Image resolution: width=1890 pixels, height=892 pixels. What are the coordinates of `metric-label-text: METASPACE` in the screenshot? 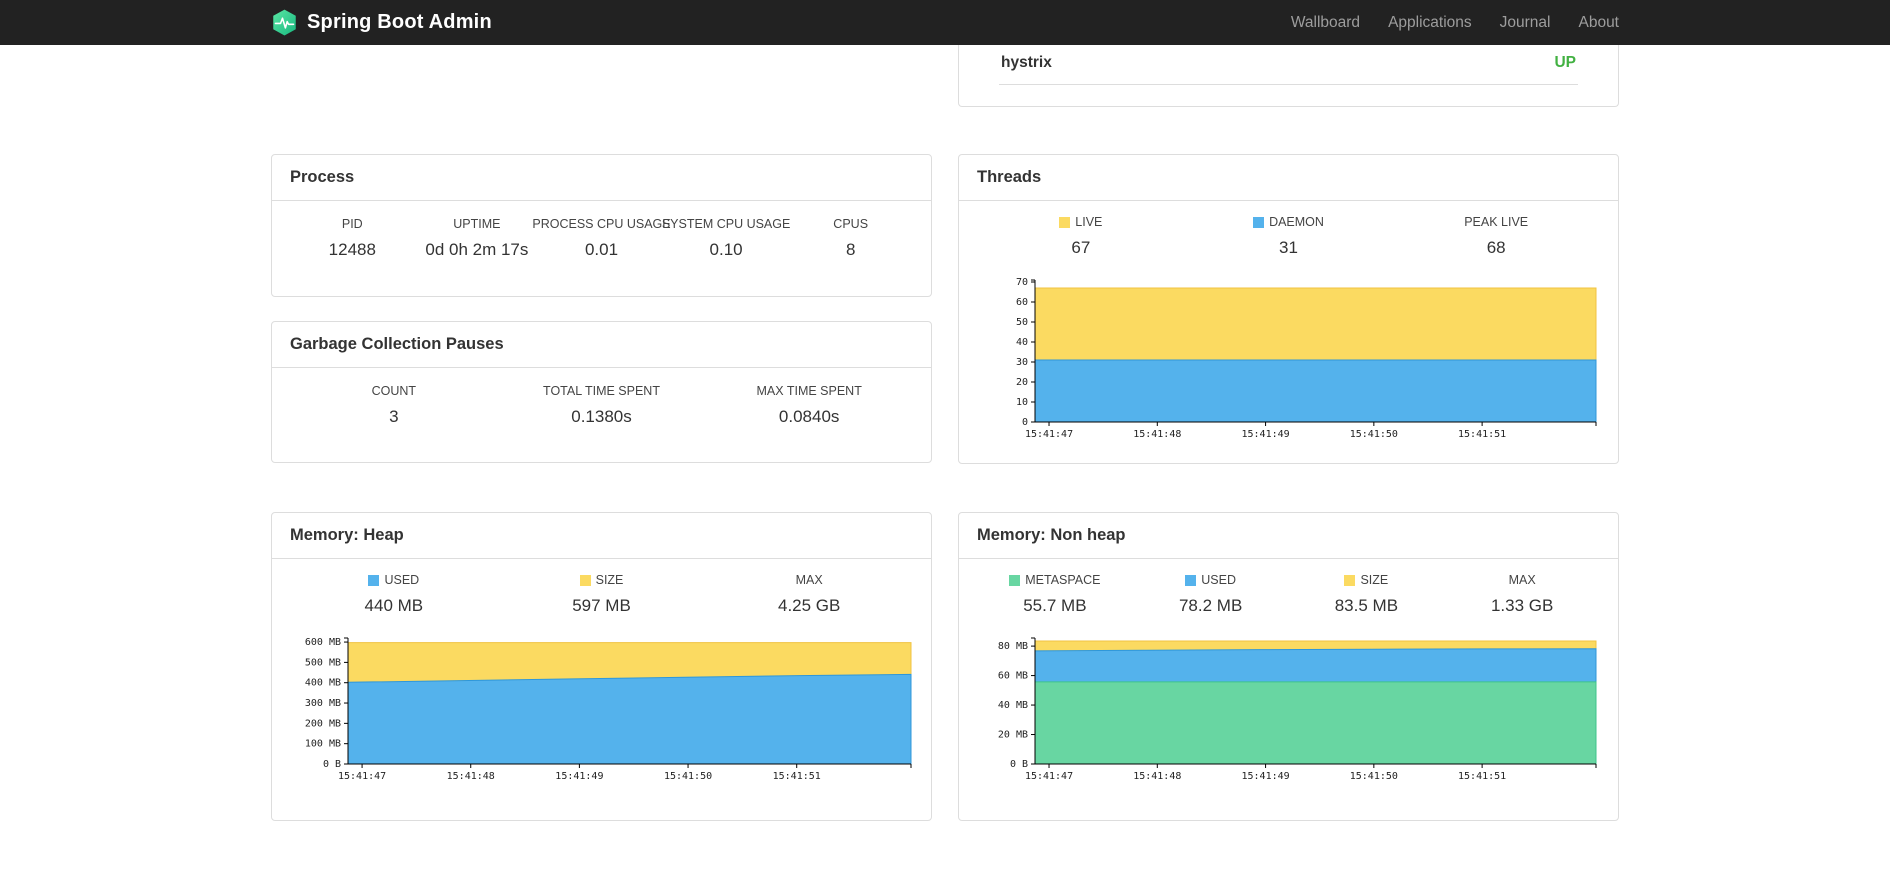 It's located at (1063, 580).